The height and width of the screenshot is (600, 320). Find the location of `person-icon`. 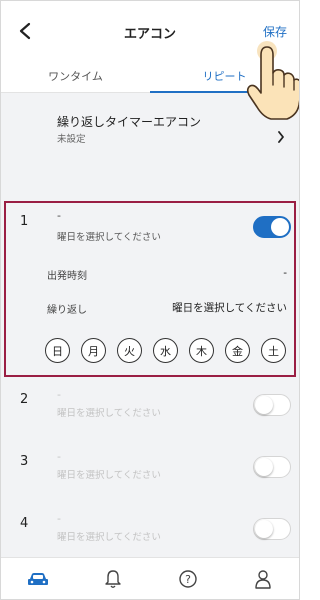

person-icon is located at coordinates (263, 579).